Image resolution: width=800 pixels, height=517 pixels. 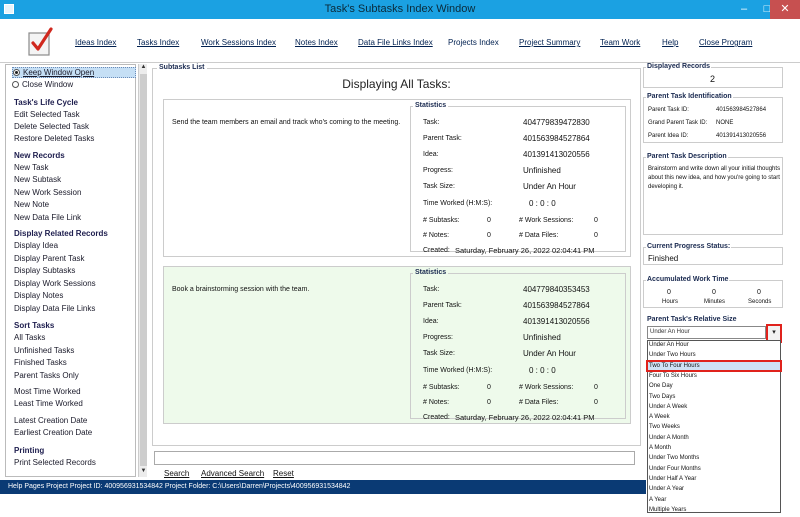 What do you see at coordinates (667, 510) in the screenshot?
I see `dropdown-option: Multiple Years` at bounding box center [667, 510].